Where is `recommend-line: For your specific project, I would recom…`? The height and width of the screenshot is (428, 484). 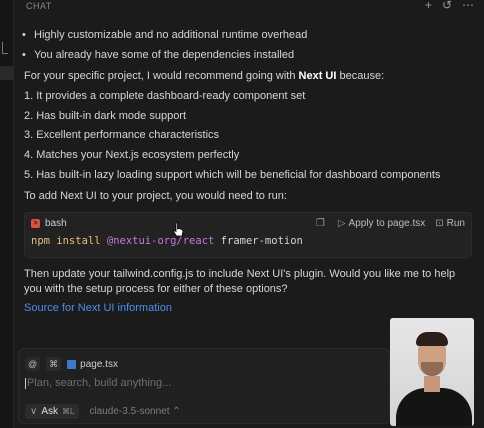 recommend-line: For your specific project, I would recom… is located at coordinates (204, 76).